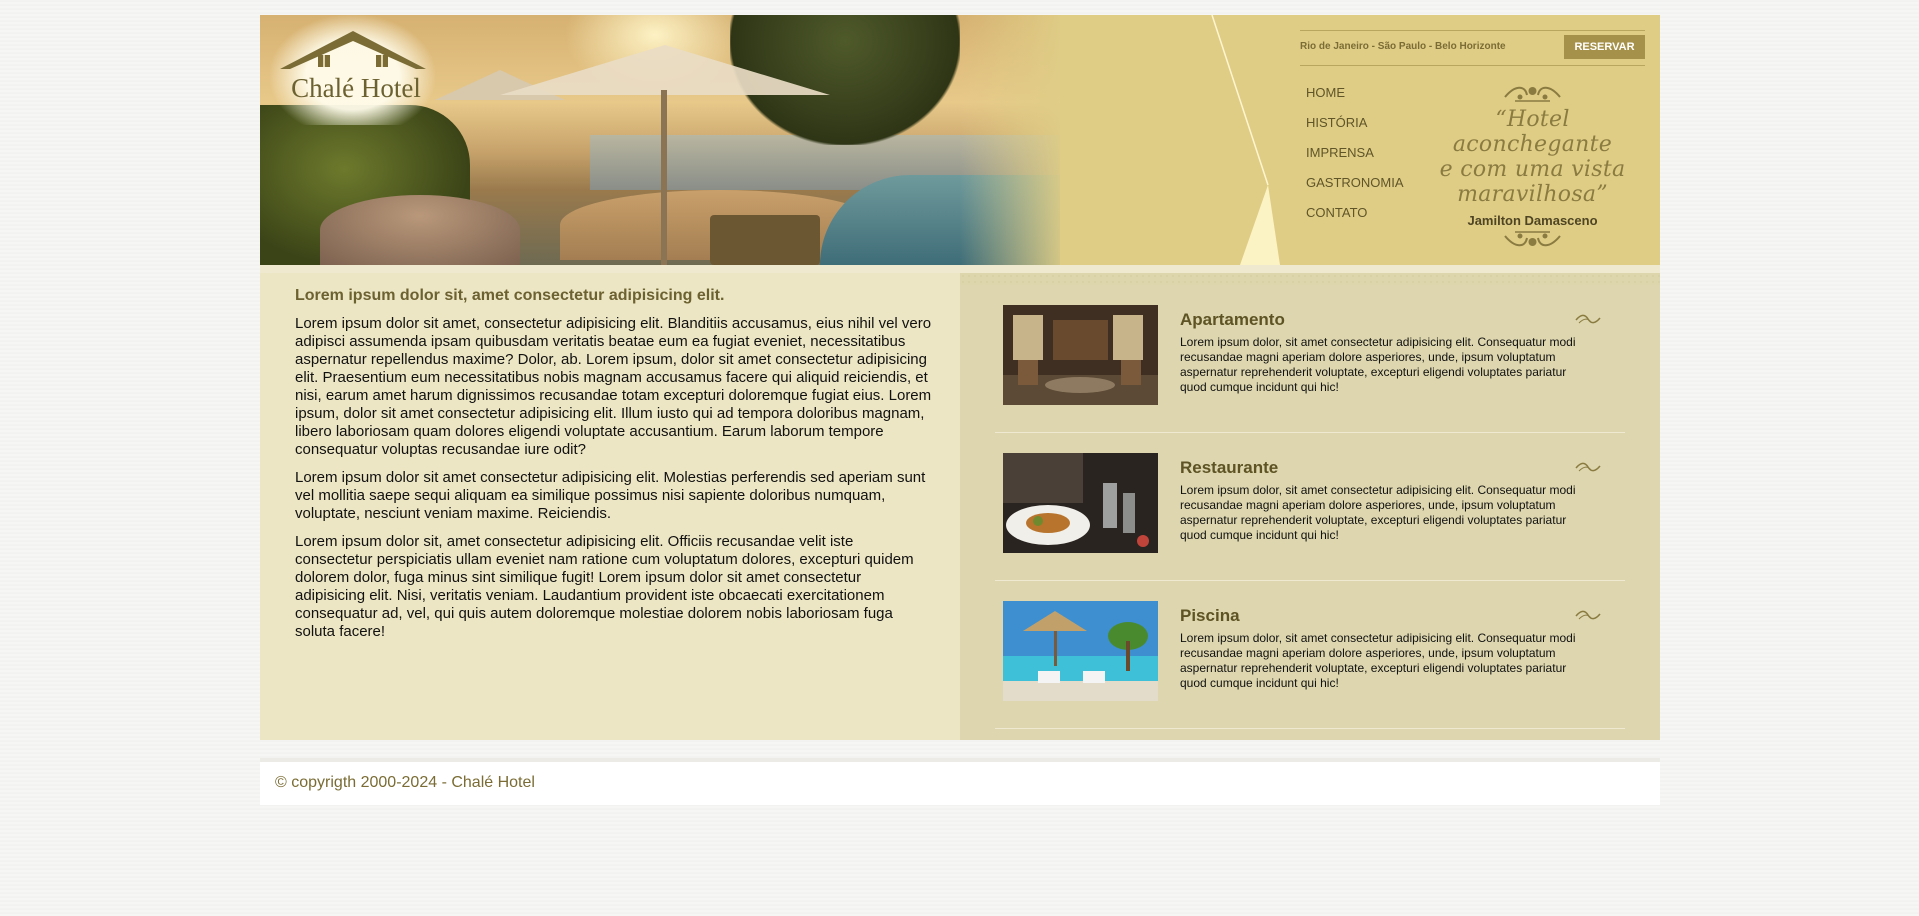  What do you see at coordinates (353, 50) in the screenshot?
I see `house-roof-icon` at bounding box center [353, 50].